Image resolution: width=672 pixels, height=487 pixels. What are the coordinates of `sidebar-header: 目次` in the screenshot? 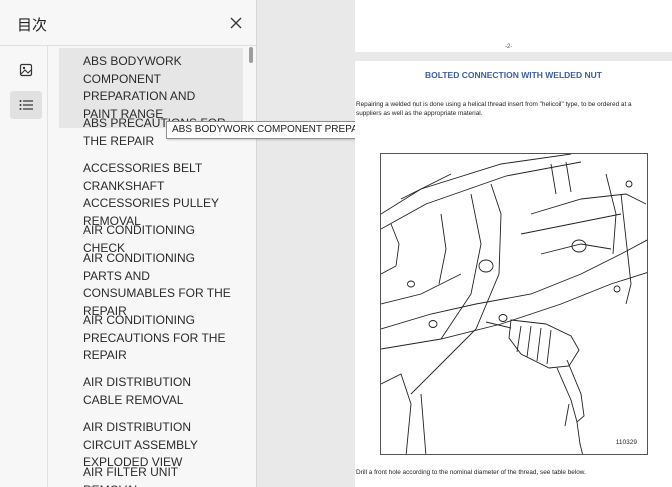 It's located at (128, 23).